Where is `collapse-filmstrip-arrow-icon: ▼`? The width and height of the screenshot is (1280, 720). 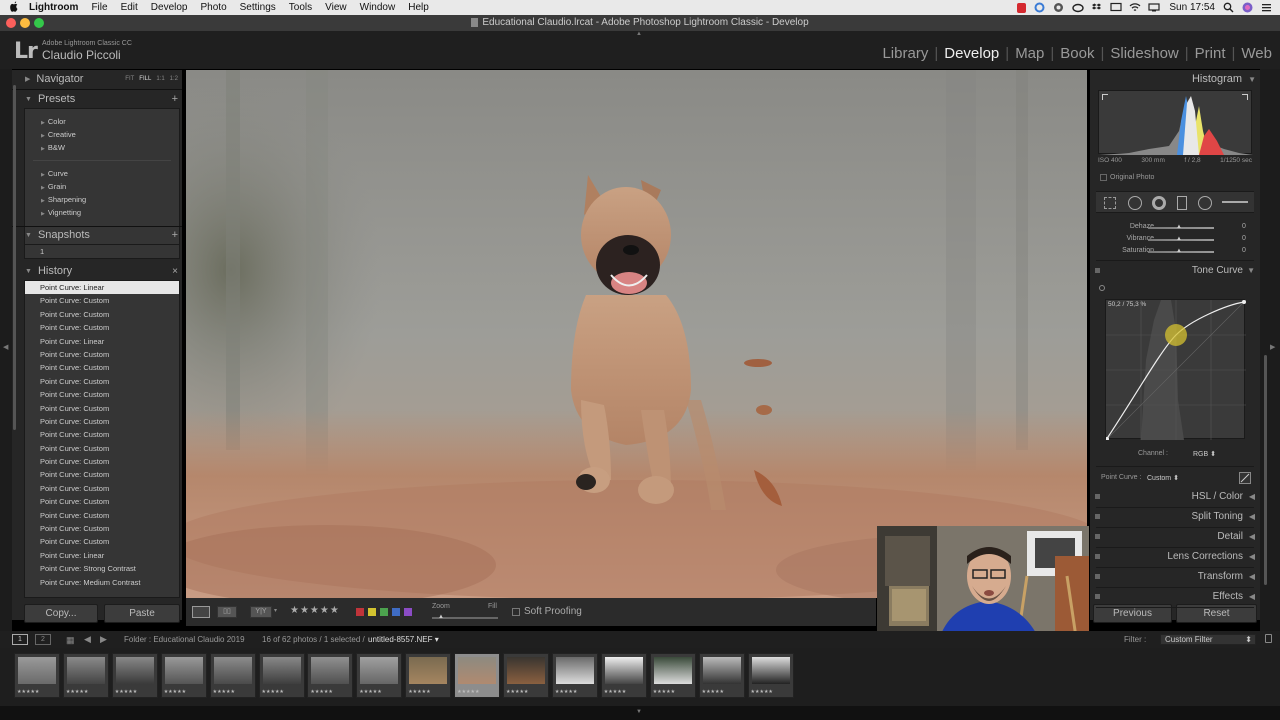
collapse-filmstrip-arrow-icon: ▼ is located at coordinates (639, 712).